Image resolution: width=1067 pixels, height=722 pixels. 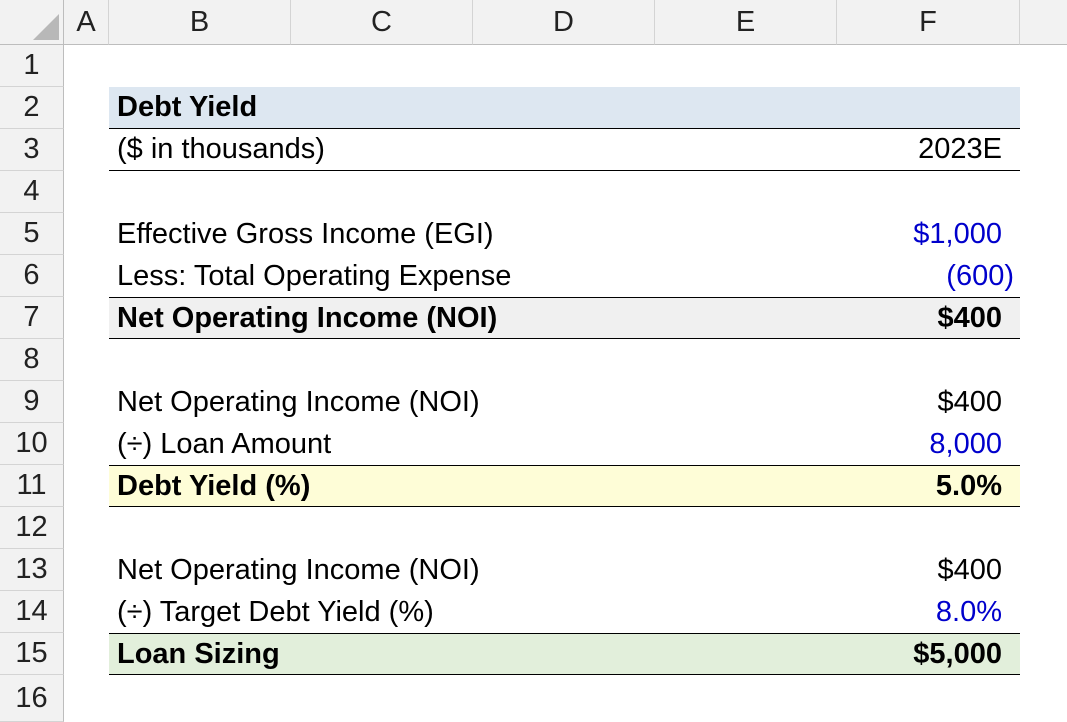 What do you see at coordinates (382, 22) in the screenshot?
I see `column-header-c: C` at bounding box center [382, 22].